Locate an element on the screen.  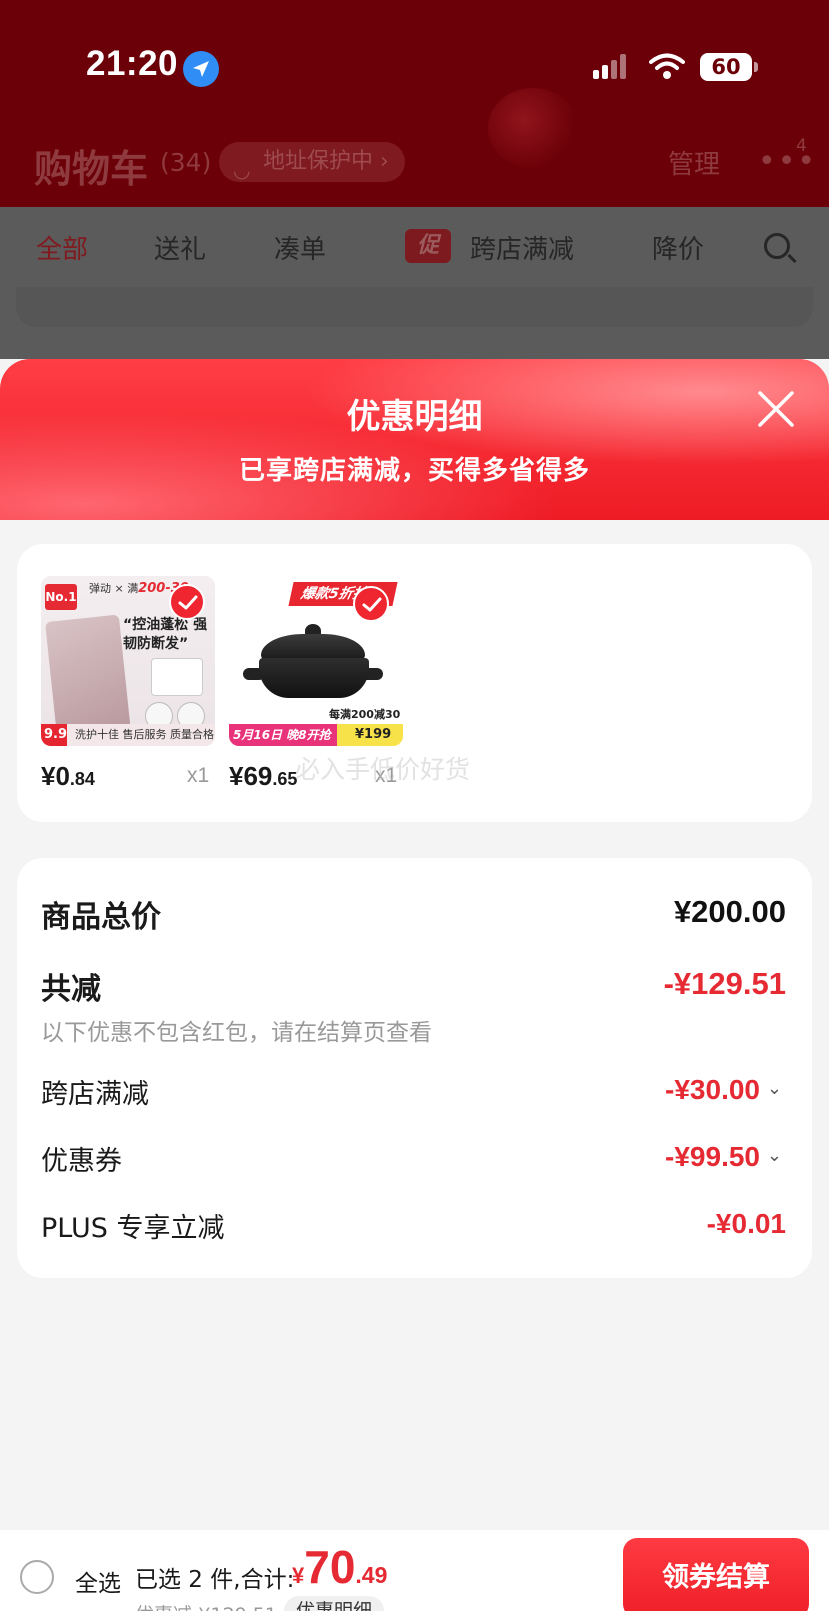
goods-total-value: ¥200.00 is located at coordinates (729, 911).